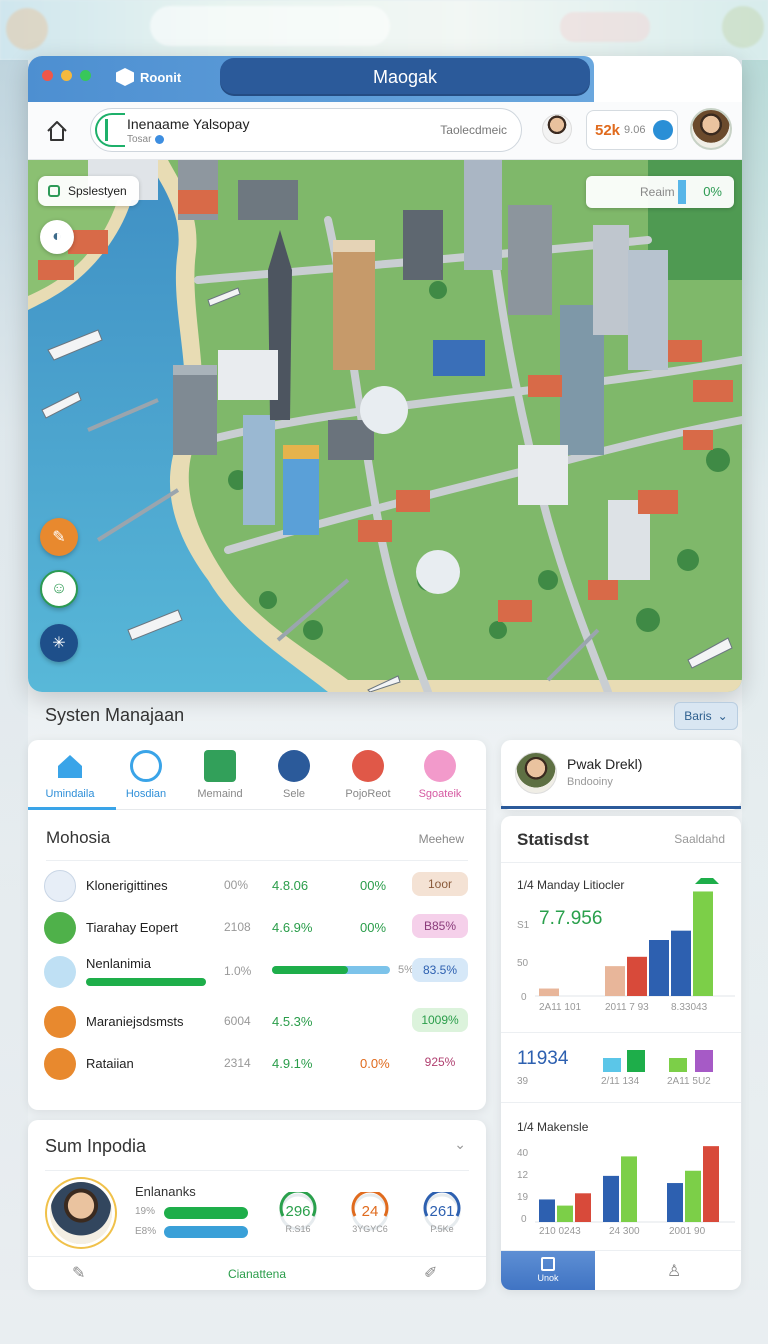 Image resolution: width=768 pixels, height=1344 pixels. Describe the element at coordinates (257, 886) in the screenshot. I see `table-row: Klonerigittines 00% 4.8.06 00% 1oor` at that location.